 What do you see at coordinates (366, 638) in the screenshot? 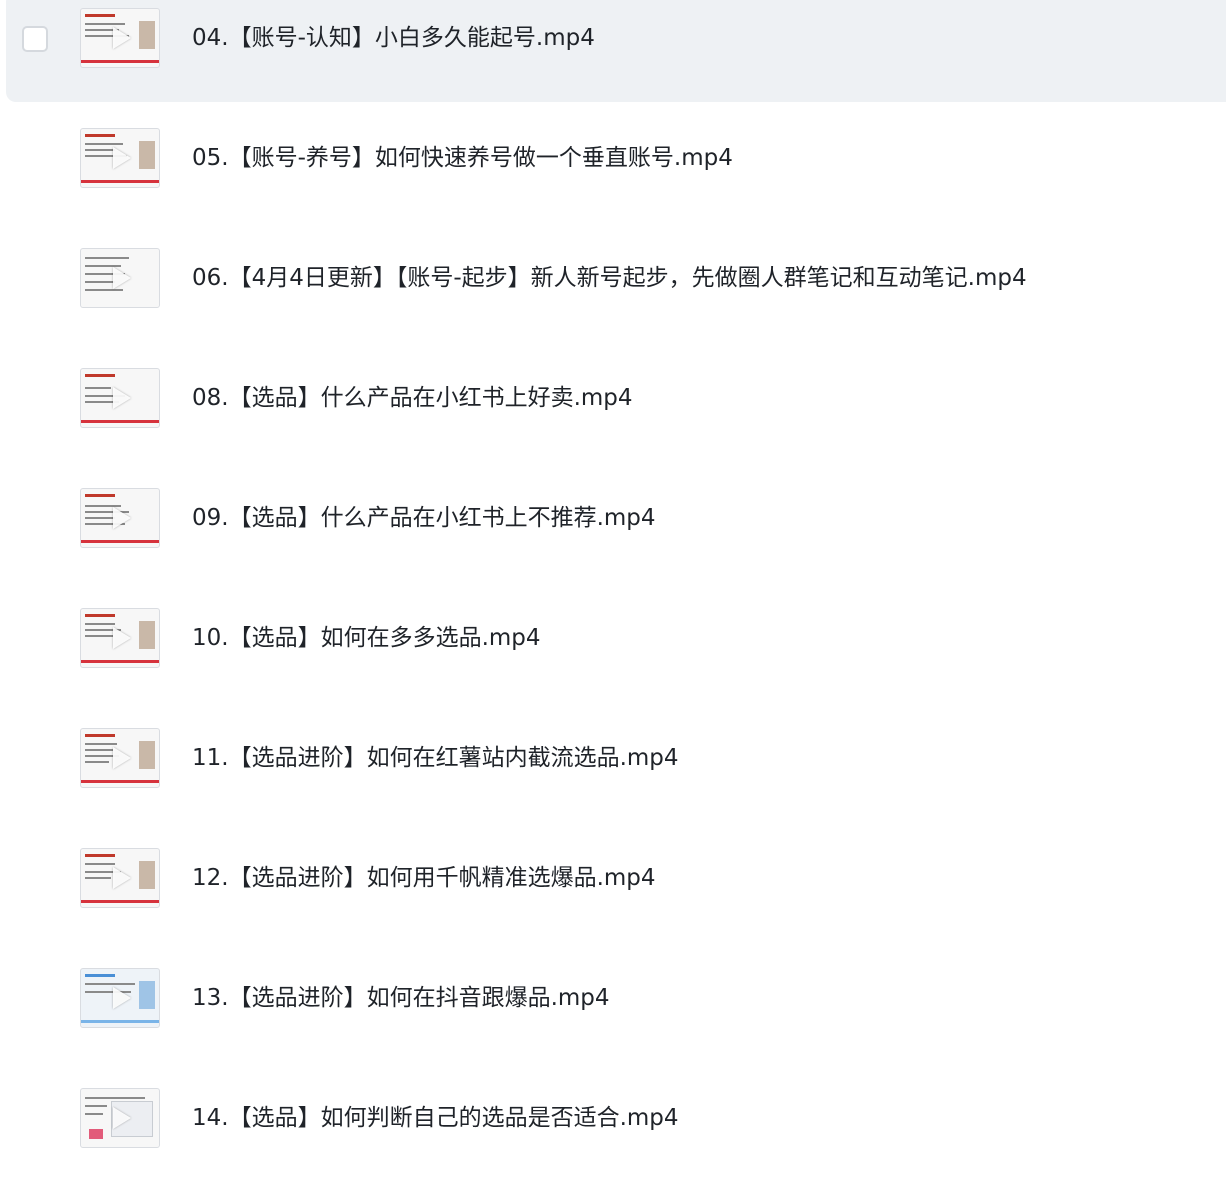
I see `file-name: 10.【选品】如何在多多选品.mp4` at bounding box center [366, 638].